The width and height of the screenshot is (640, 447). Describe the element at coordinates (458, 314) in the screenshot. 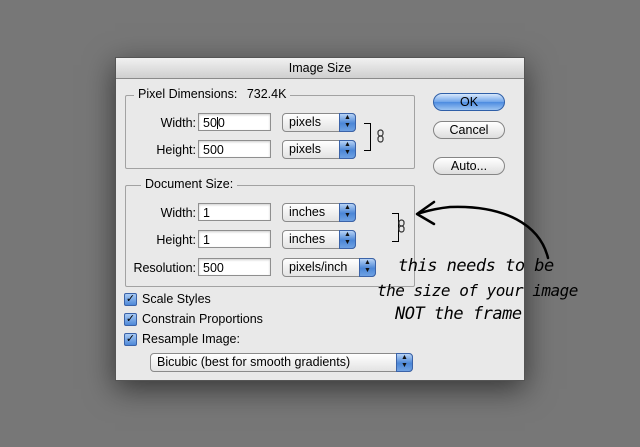

I see `annotation-line-3: NOT the frame` at that location.